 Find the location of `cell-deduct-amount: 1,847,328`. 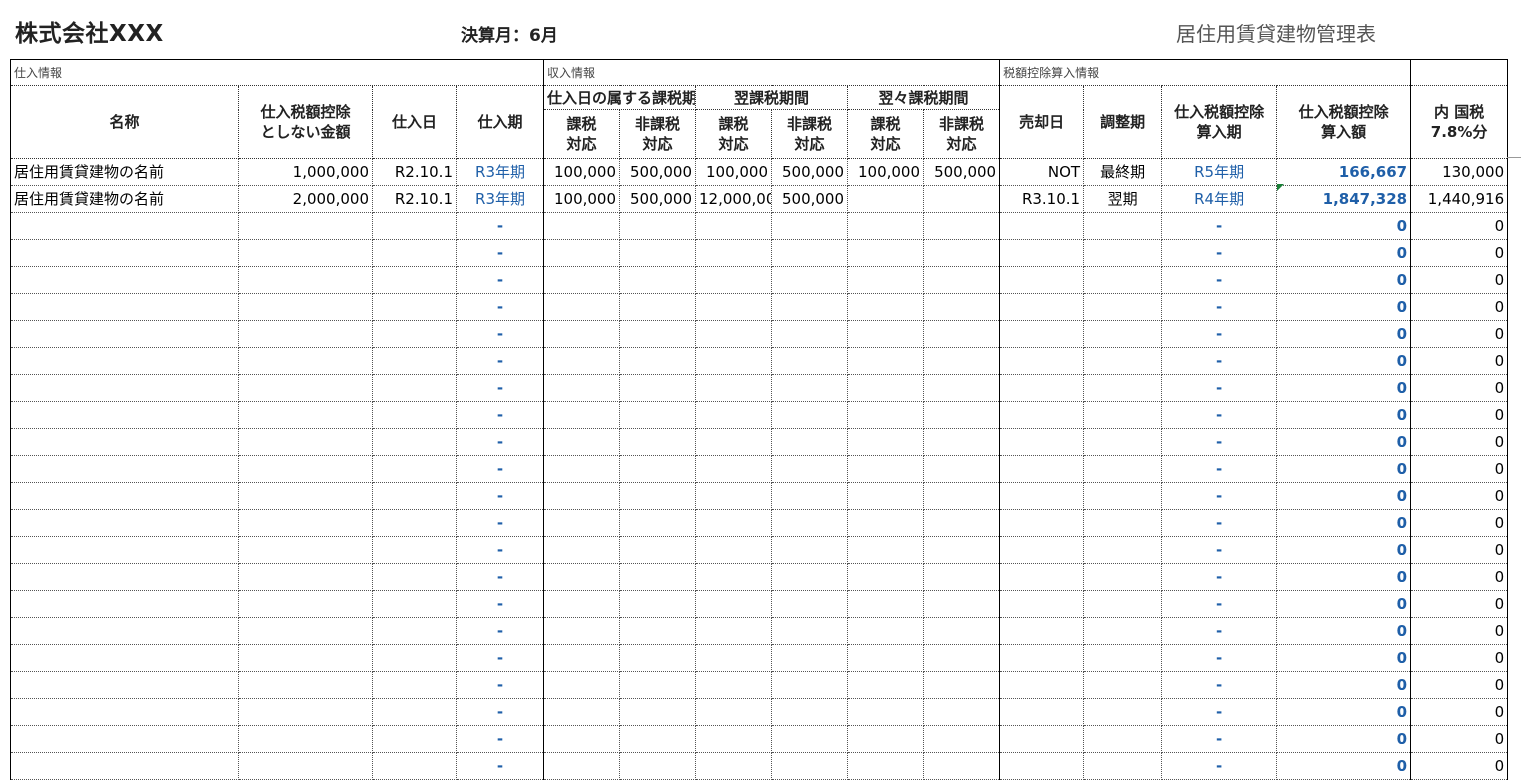

cell-deduct-amount: 1,847,328 is located at coordinates (1344, 199).